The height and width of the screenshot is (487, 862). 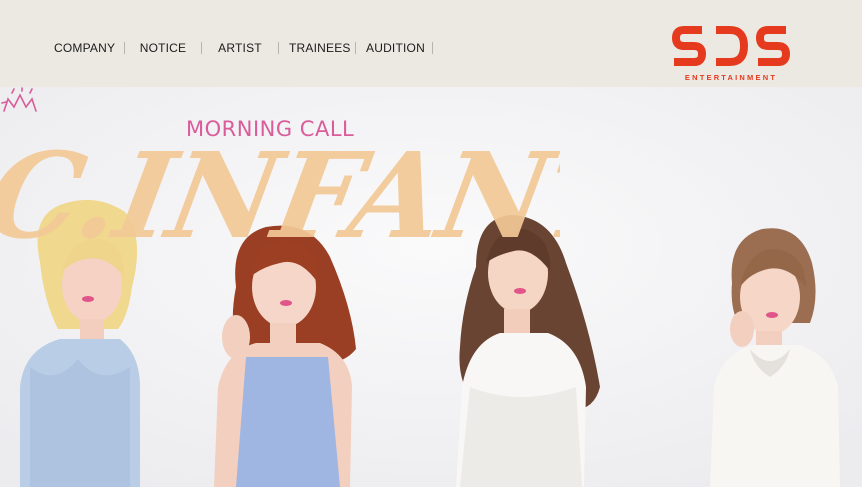 I want to click on main-nav: COMPANY NOTICE ARTIST TRAINEES AUDITION, so click(x=238, y=48).